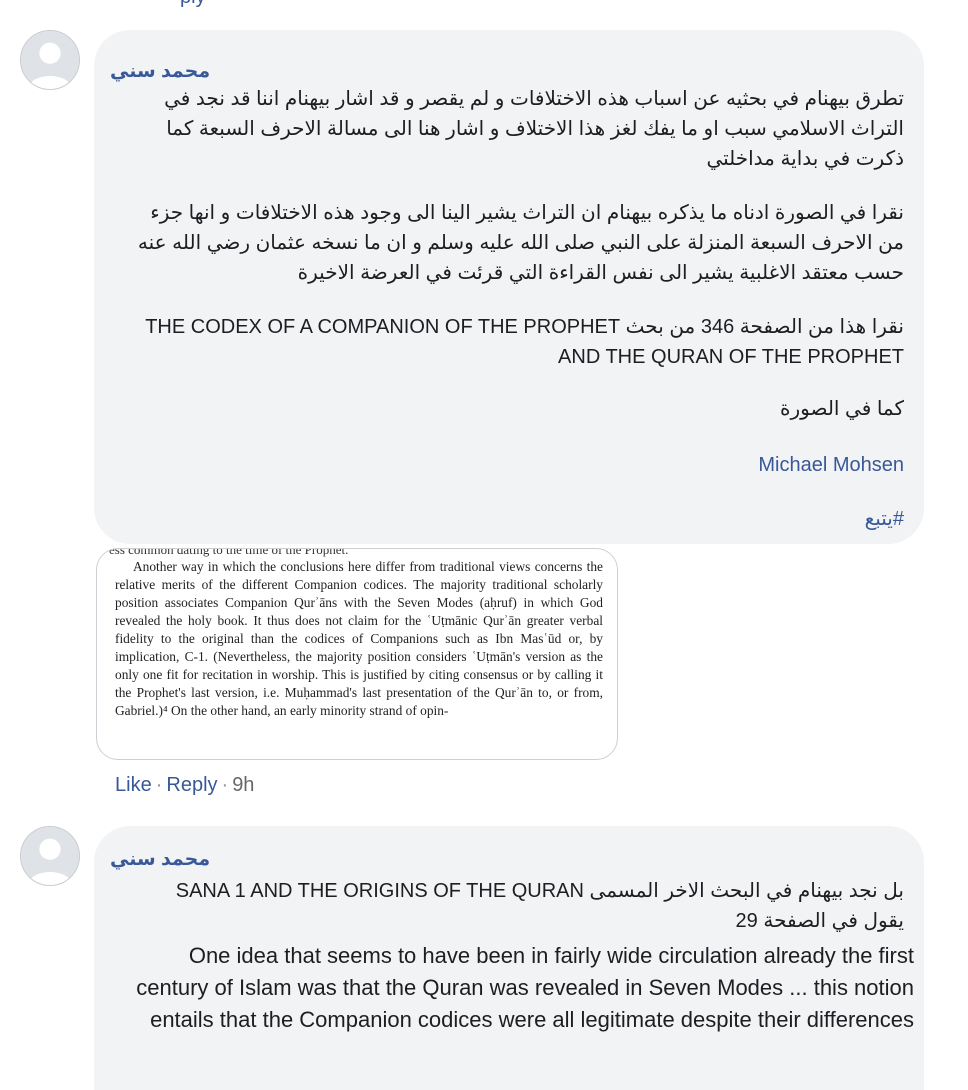  Describe the element at coordinates (514, 465) in the screenshot. I see `mention-link: Michael Mohsen` at that location.